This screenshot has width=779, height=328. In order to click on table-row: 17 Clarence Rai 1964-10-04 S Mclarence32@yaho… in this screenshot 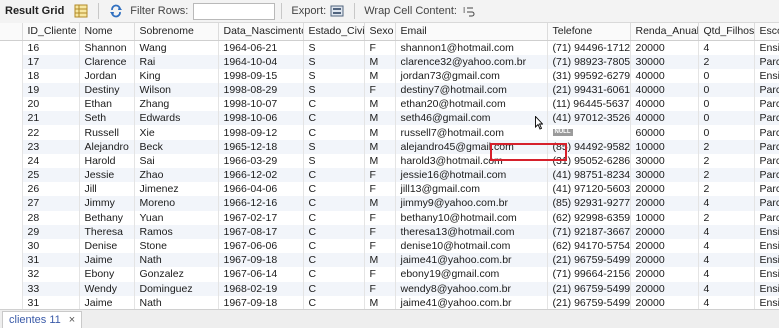, I will do `click(389, 61)`.